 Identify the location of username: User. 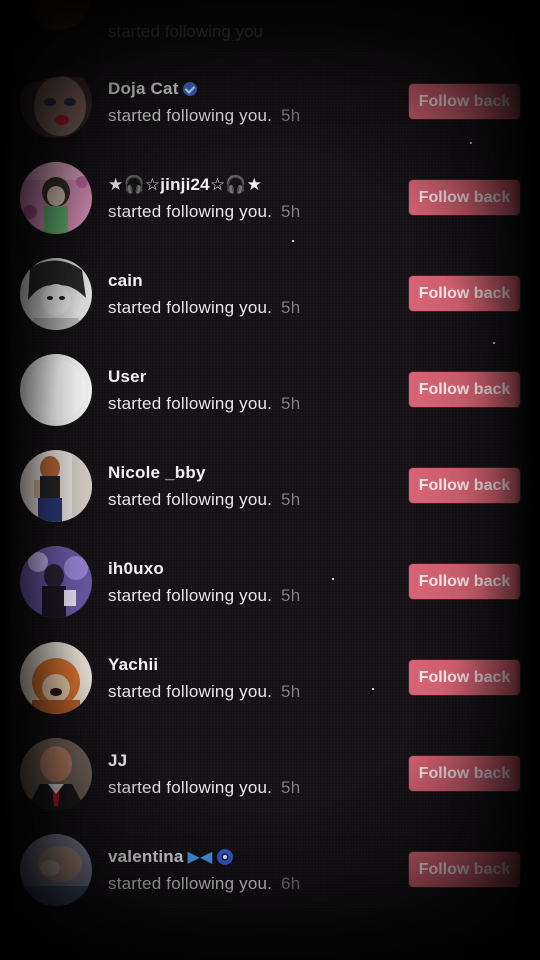
(127, 377).